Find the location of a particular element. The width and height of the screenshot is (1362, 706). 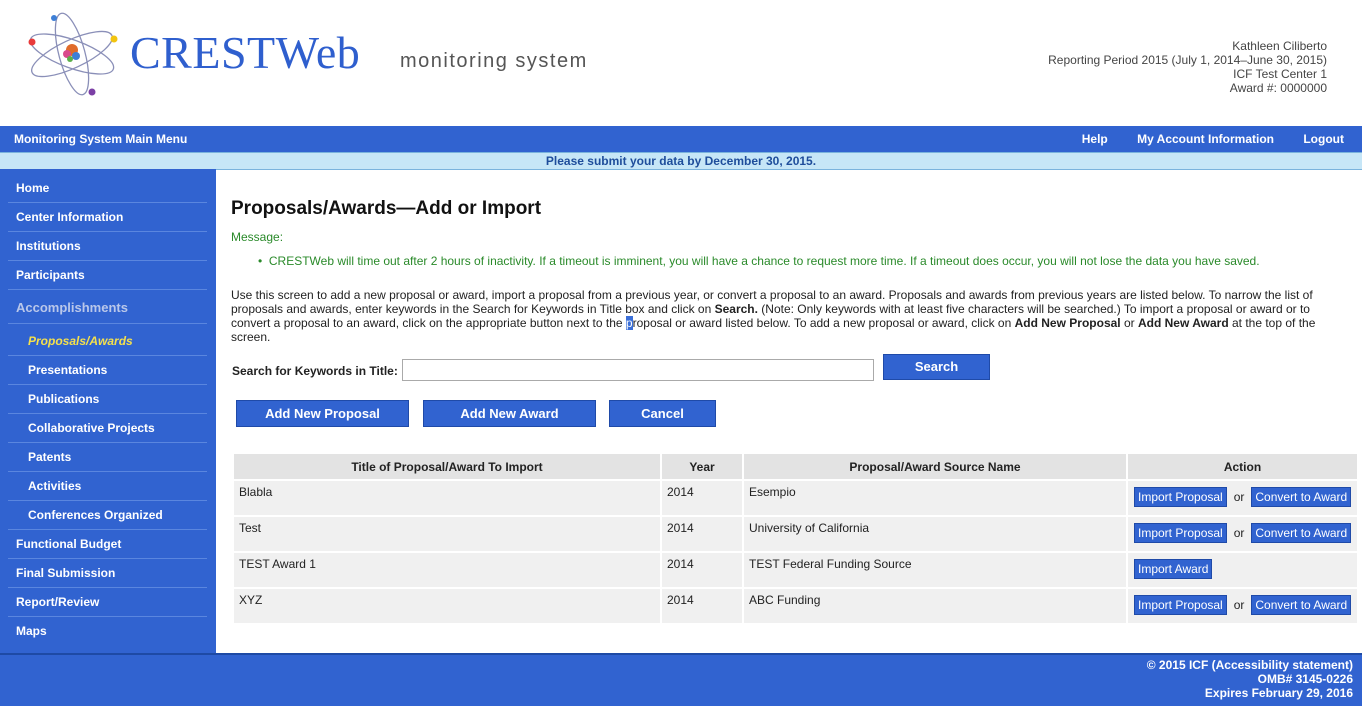

sidebar-item-conferences-organized: Conferences Organized is located at coordinates (107, 515).